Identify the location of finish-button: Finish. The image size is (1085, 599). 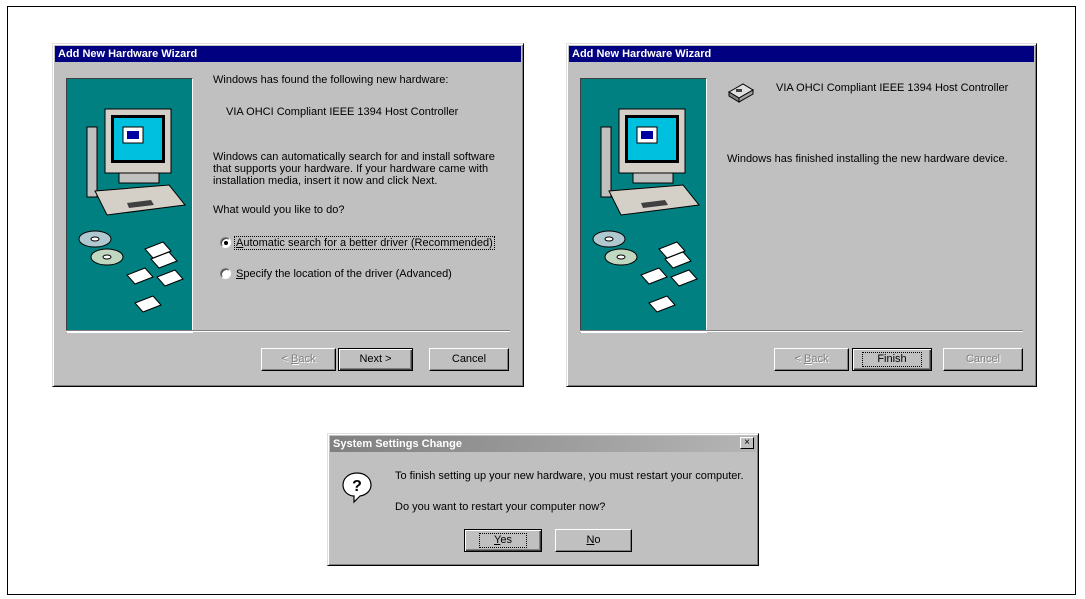
(892, 359).